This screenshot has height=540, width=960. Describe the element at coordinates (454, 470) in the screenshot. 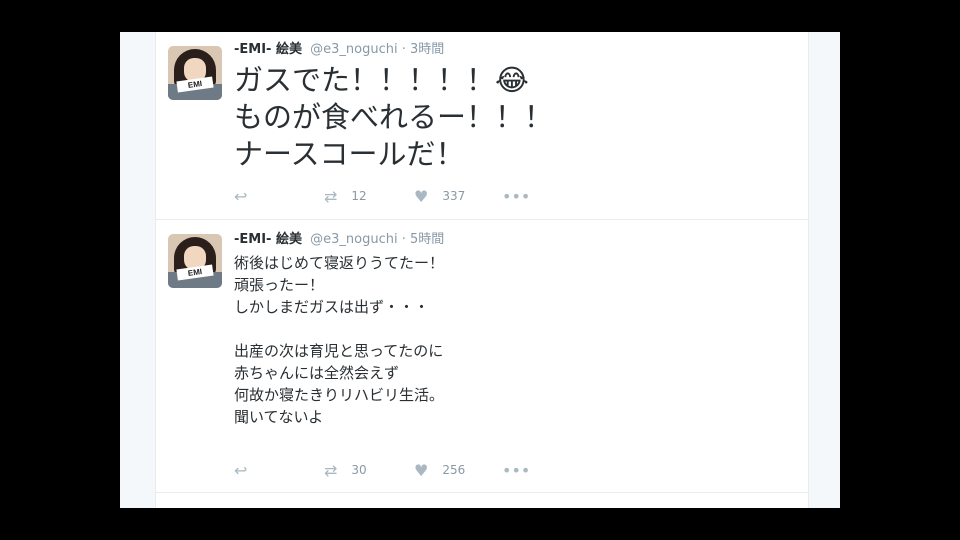

I see `like-count: 256` at that location.